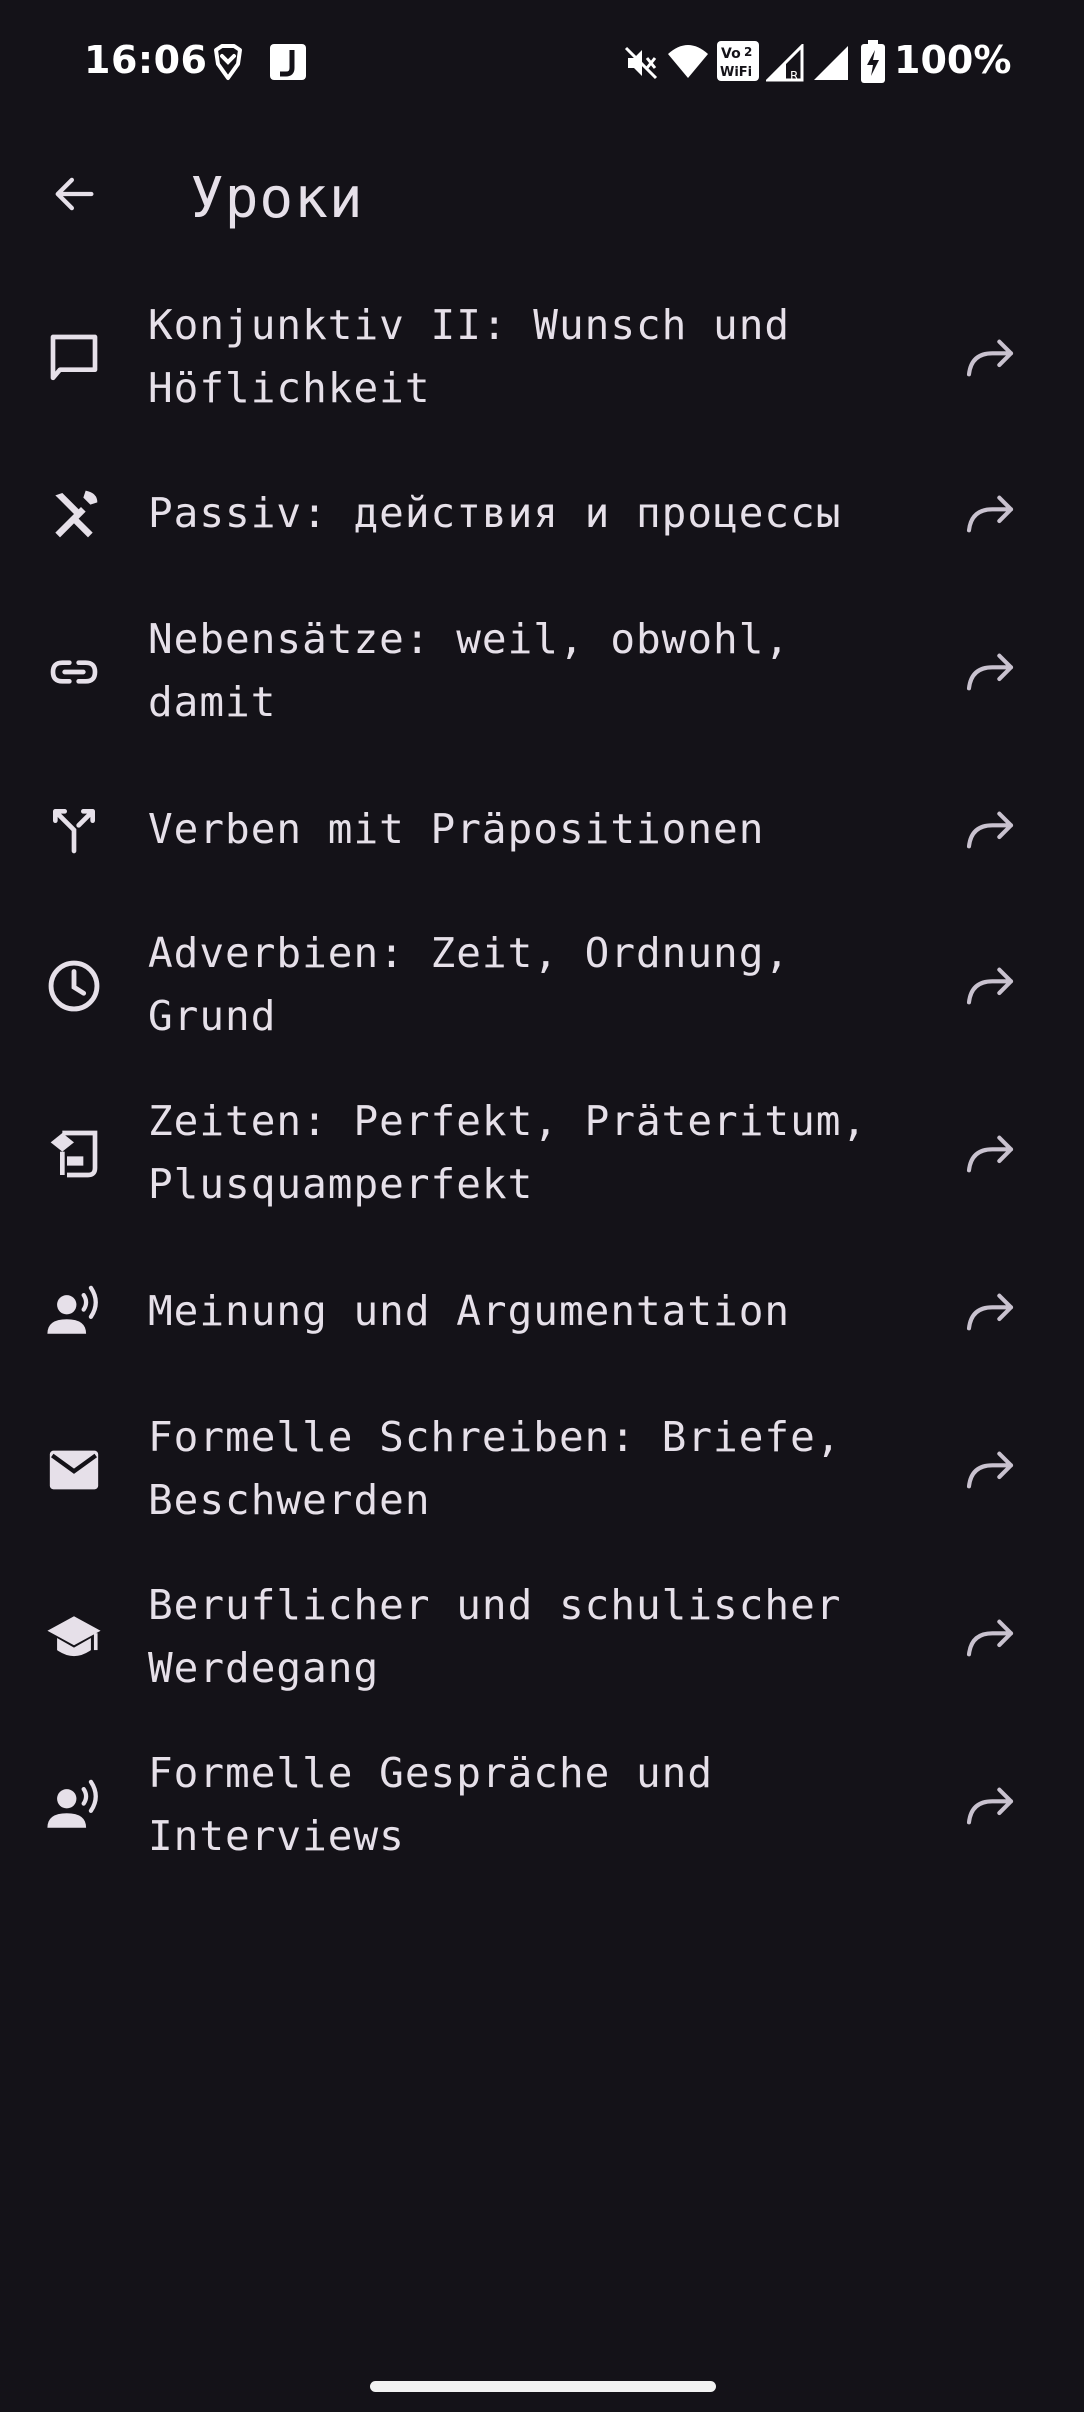 The image size is (1084, 2412). Describe the element at coordinates (495, 513) in the screenshot. I see `lesson-label: Passiv: действия и процессы` at that location.